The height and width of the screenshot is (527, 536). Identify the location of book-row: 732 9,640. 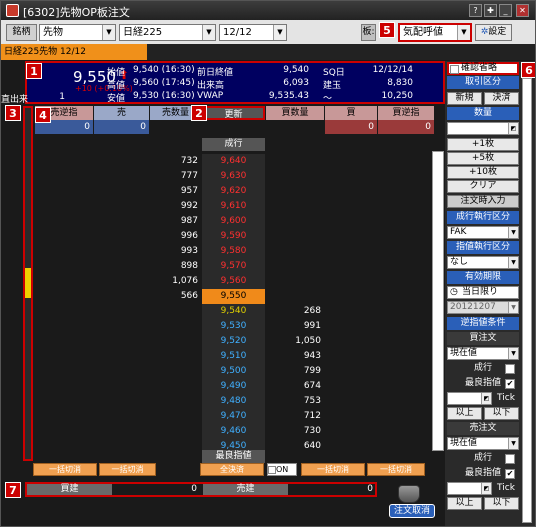
(234, 161).